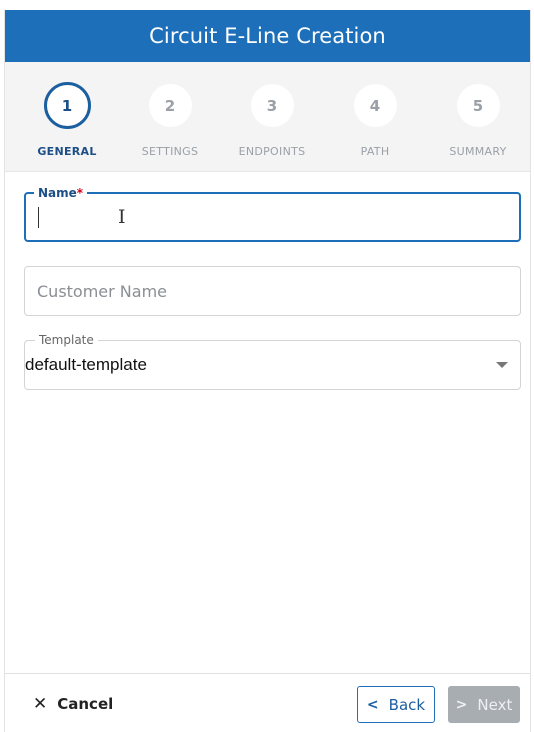 This screenshot has height=732, width=534. What do you see at coordinates (61, 193) in the screenshot?
I see `name-label: Name*` at bounding box center [61, 193].